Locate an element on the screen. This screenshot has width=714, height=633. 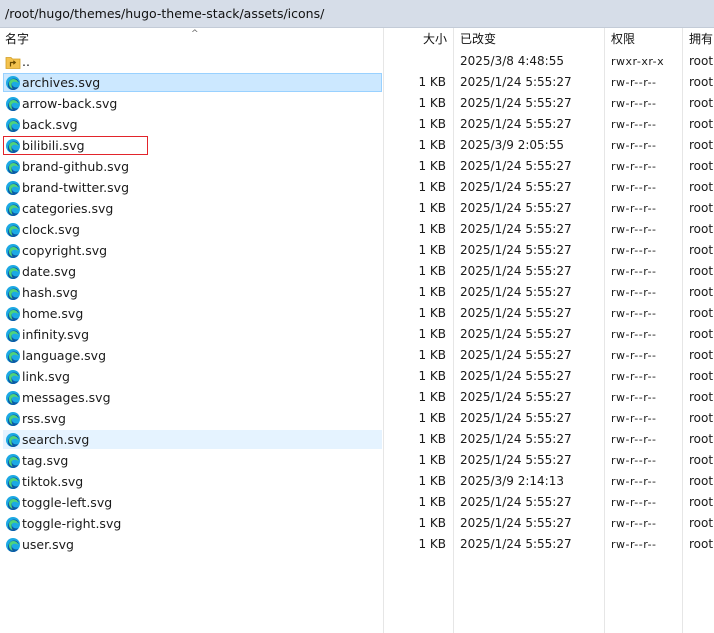
column-name-header: 名字 ^ is located at coordinates (195, 39).